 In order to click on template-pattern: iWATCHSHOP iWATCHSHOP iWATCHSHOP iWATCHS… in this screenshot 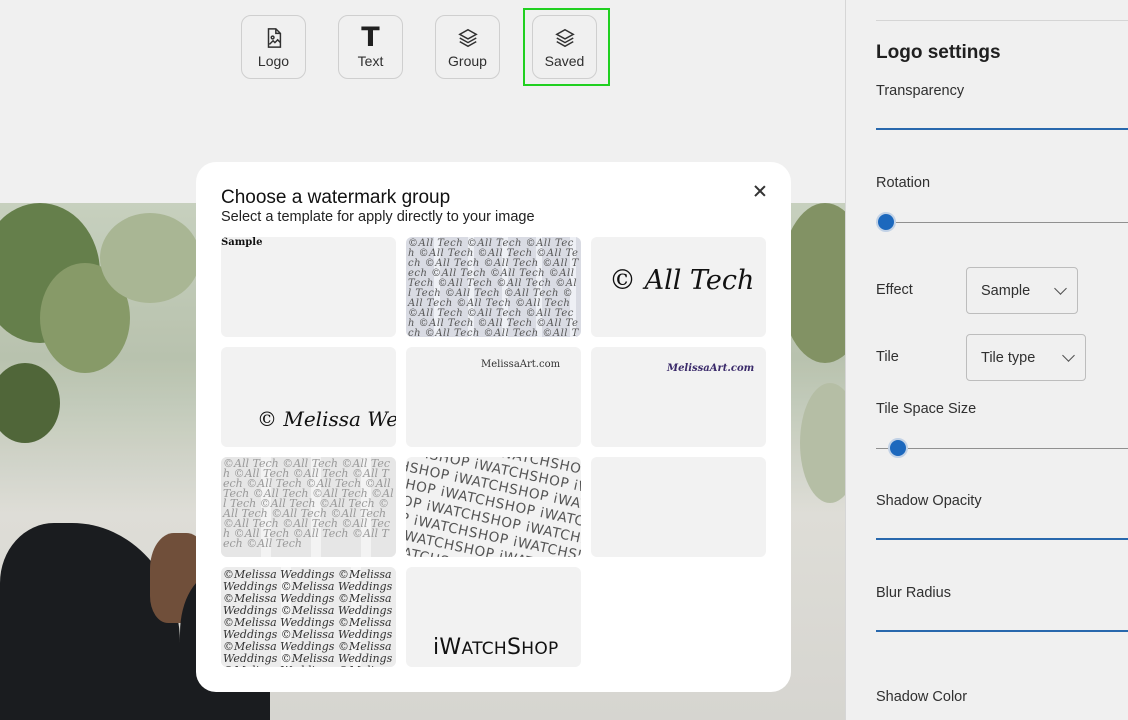, I will do `click(493, 507)`.